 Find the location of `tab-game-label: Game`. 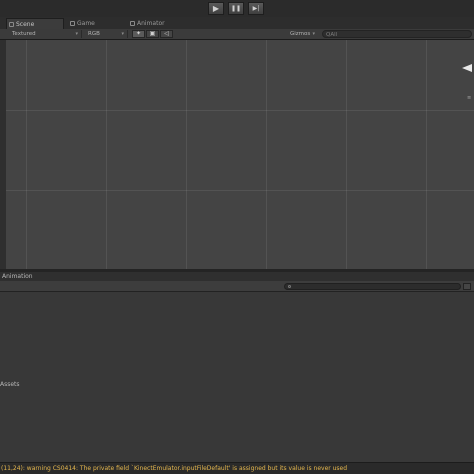

tab-game-label: Game is located at coordinates (86, 23).